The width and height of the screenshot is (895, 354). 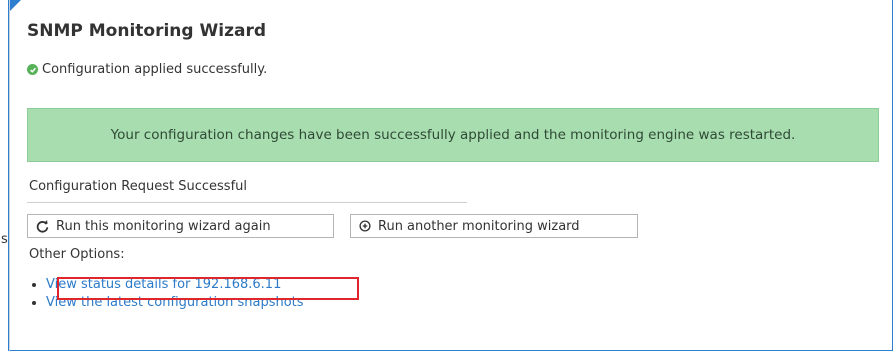 What do you see at coordinates (138, 186) in the screenshot?
I see `request-header: Configuration Request Successful` at bounding box center [138, 186].